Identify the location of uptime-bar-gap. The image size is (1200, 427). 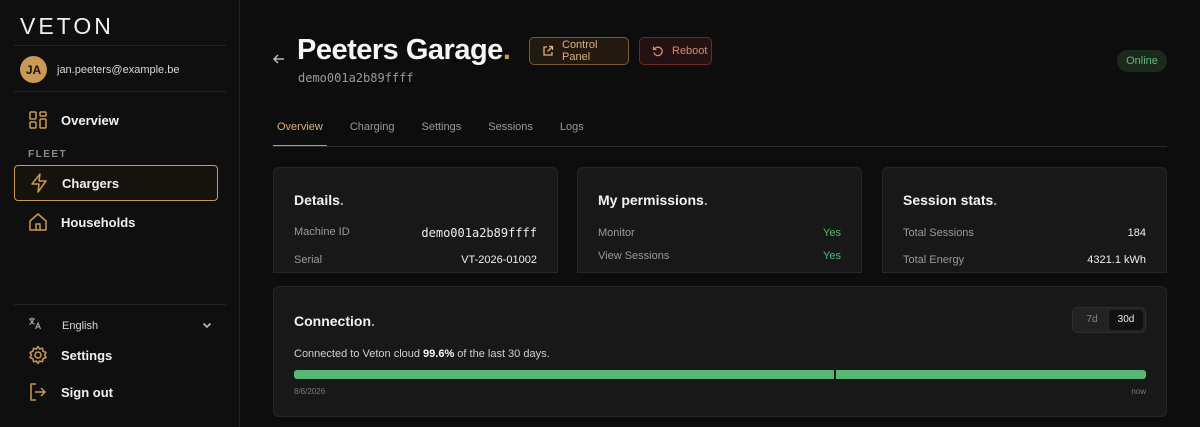
(835, 374).